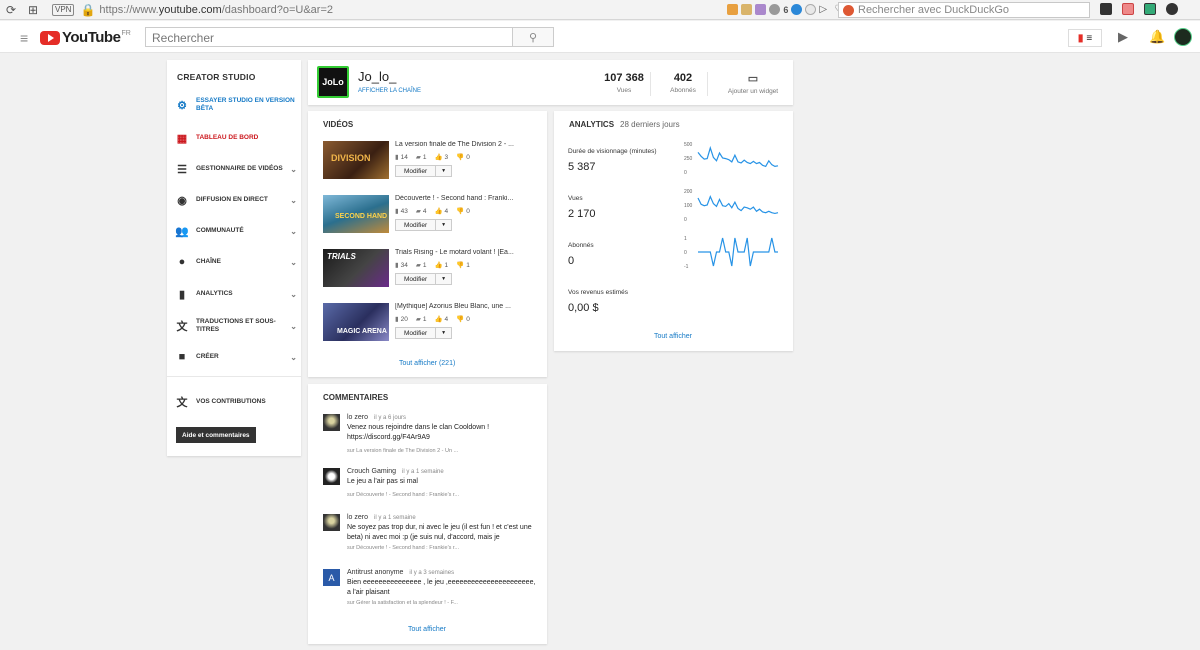 Image resolution: width=1200 pixels, height=650 pixels. Describe the element at coordinates (389, 91) in the screenshot. I see `view-channel-link: AFFICHER LA CHAÎNE` at that location.